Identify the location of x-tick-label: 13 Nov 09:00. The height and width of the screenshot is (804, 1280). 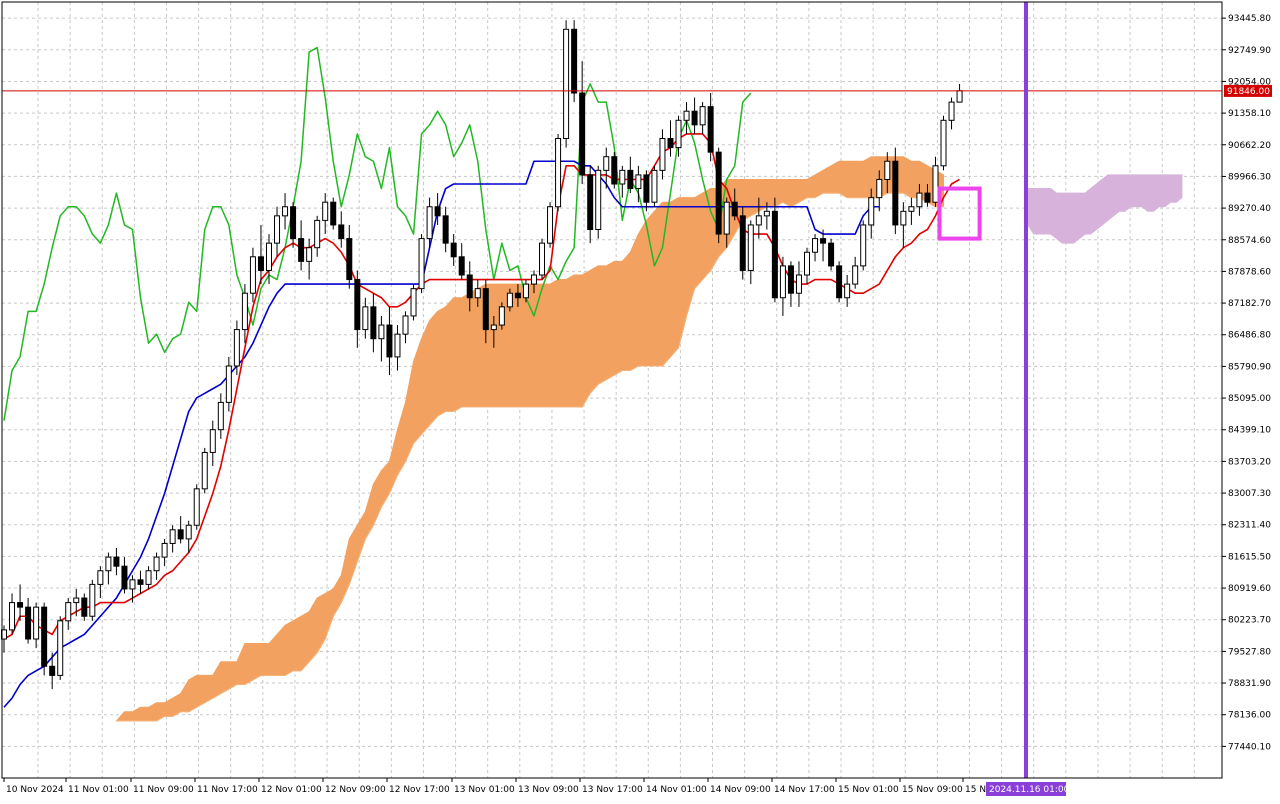
(548, 790).